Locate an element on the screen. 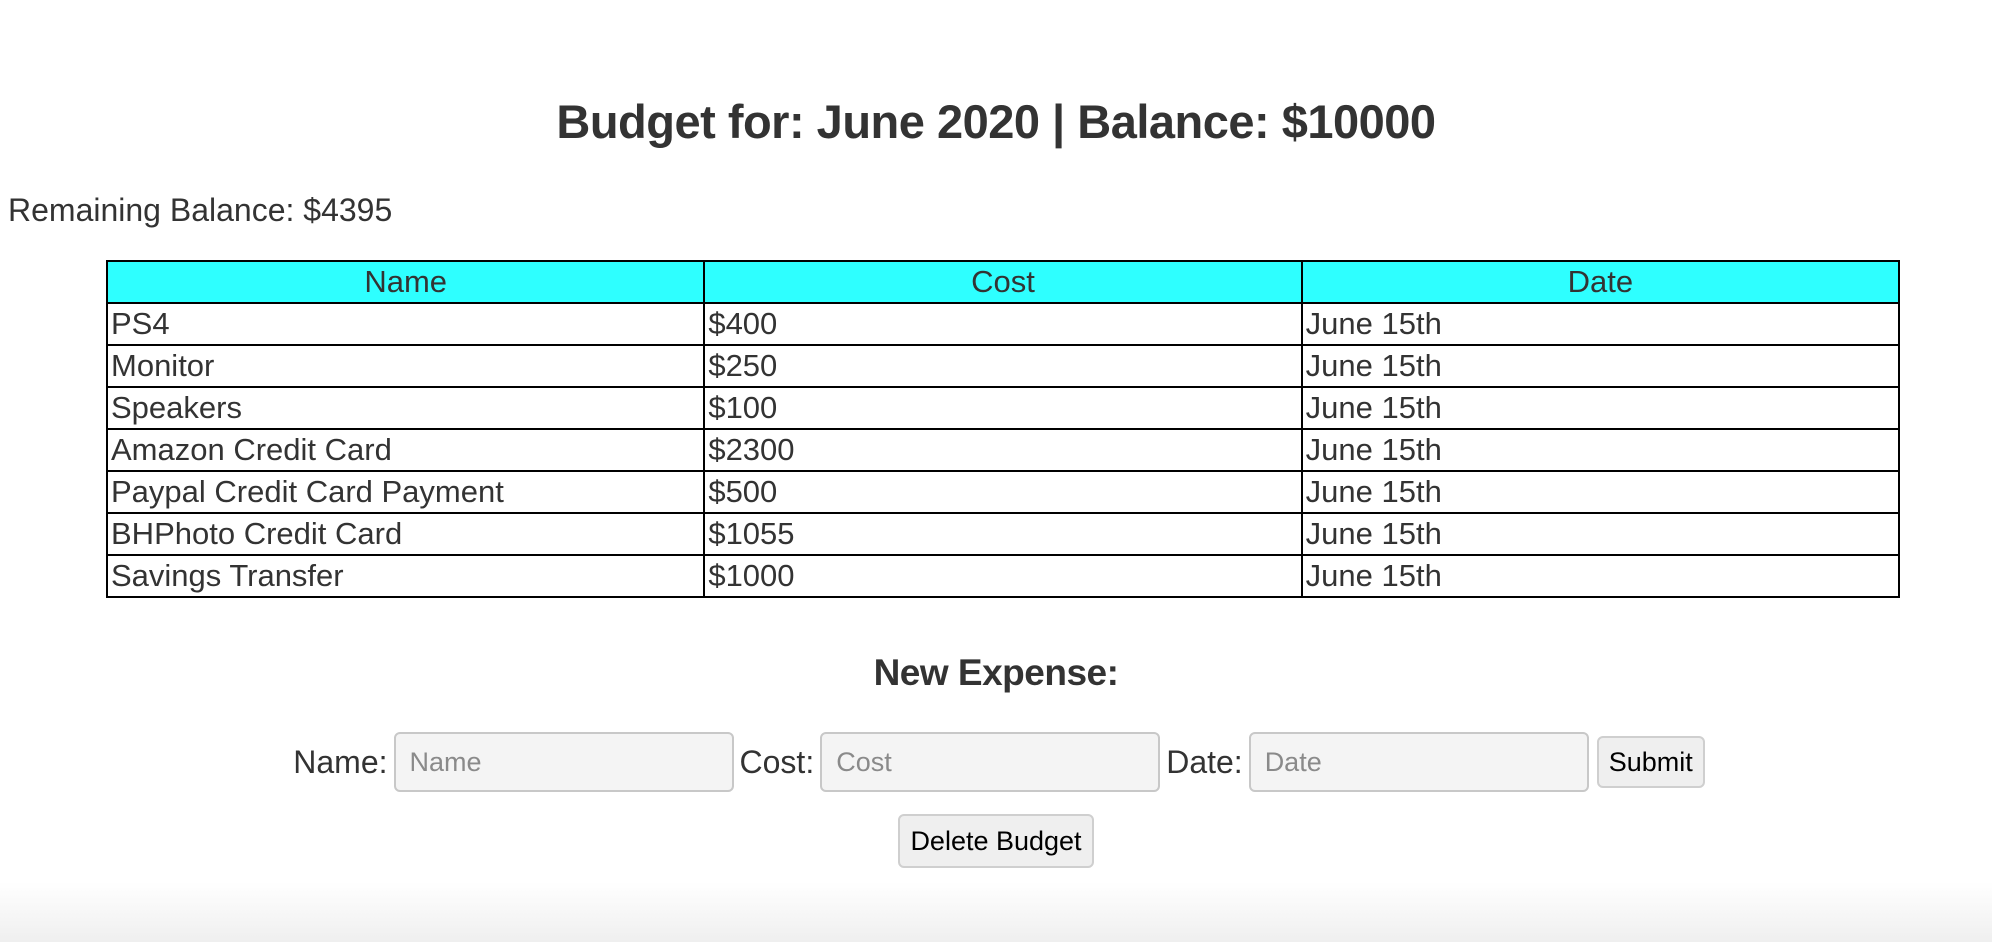  cell-cost: $100 is located at coordinates (1003, 408).